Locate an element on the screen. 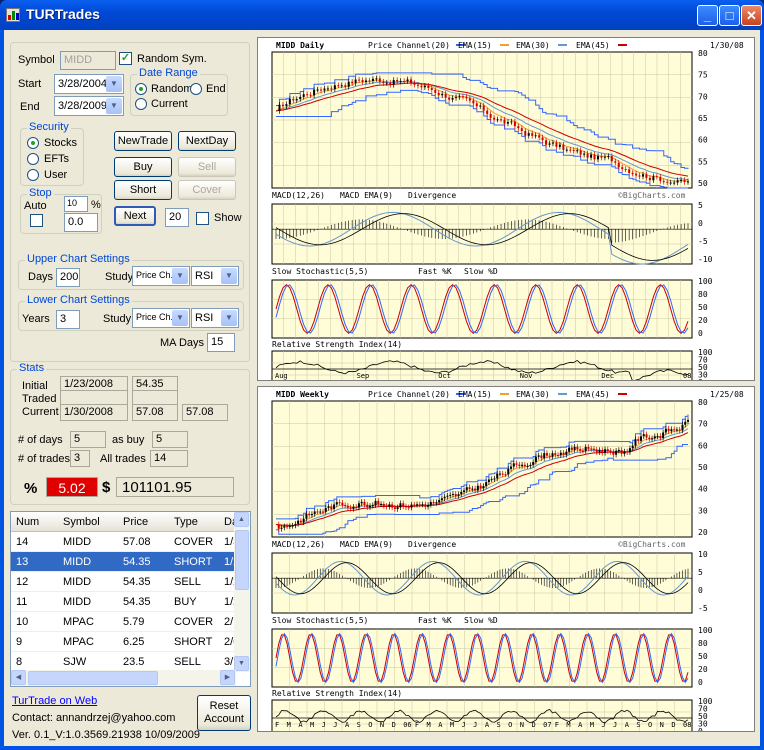 The image size is (764, 750). short-button: Short is located at coordinates (143, 190).